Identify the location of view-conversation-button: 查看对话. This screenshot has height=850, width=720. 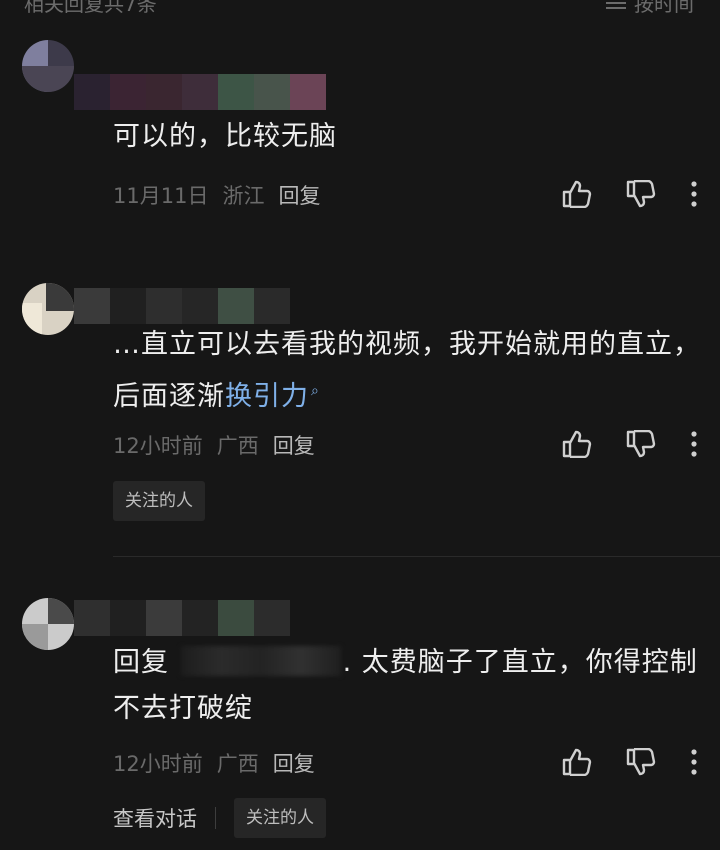
(155, 818).